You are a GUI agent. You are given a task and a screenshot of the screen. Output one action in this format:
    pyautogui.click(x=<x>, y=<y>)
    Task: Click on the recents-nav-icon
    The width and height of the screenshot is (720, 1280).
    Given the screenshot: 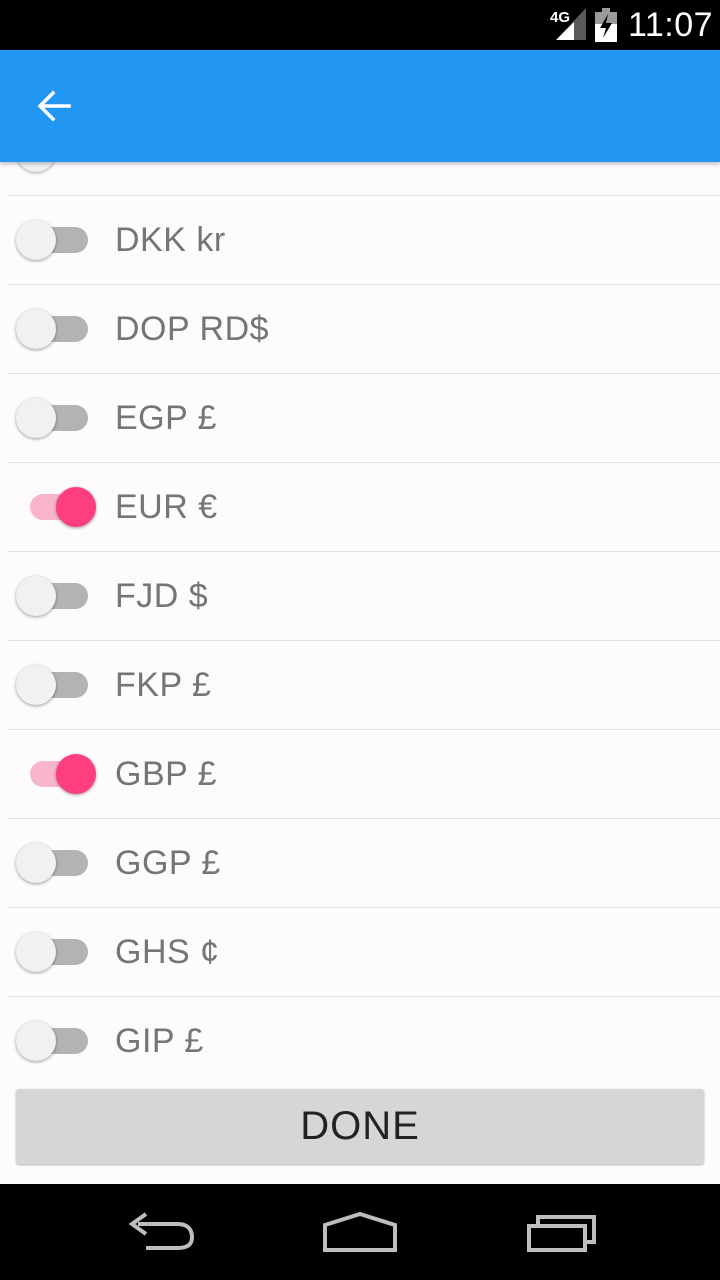 What is the action you would take?
    pyautogui.click(x=561, y=1233)
    